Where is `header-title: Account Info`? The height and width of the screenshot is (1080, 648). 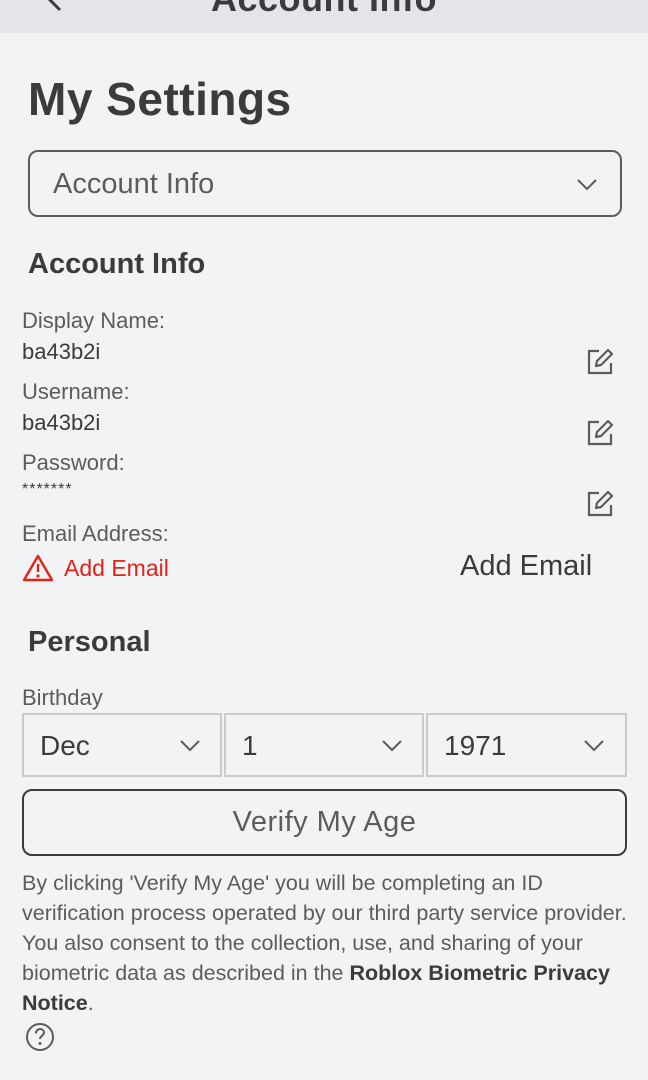 header-title: Account Info is located at coordinates (324, 10).